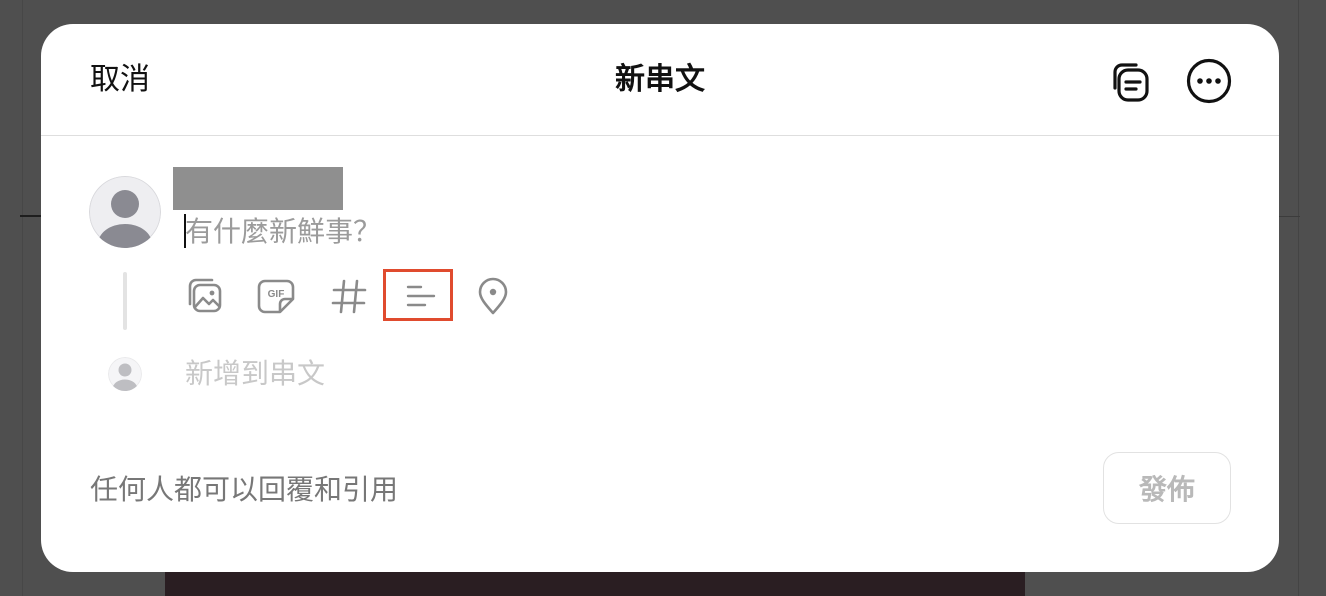  Describe the element at coordinates (258, 188) in the screenshot. I see `username-redacted` at that location.